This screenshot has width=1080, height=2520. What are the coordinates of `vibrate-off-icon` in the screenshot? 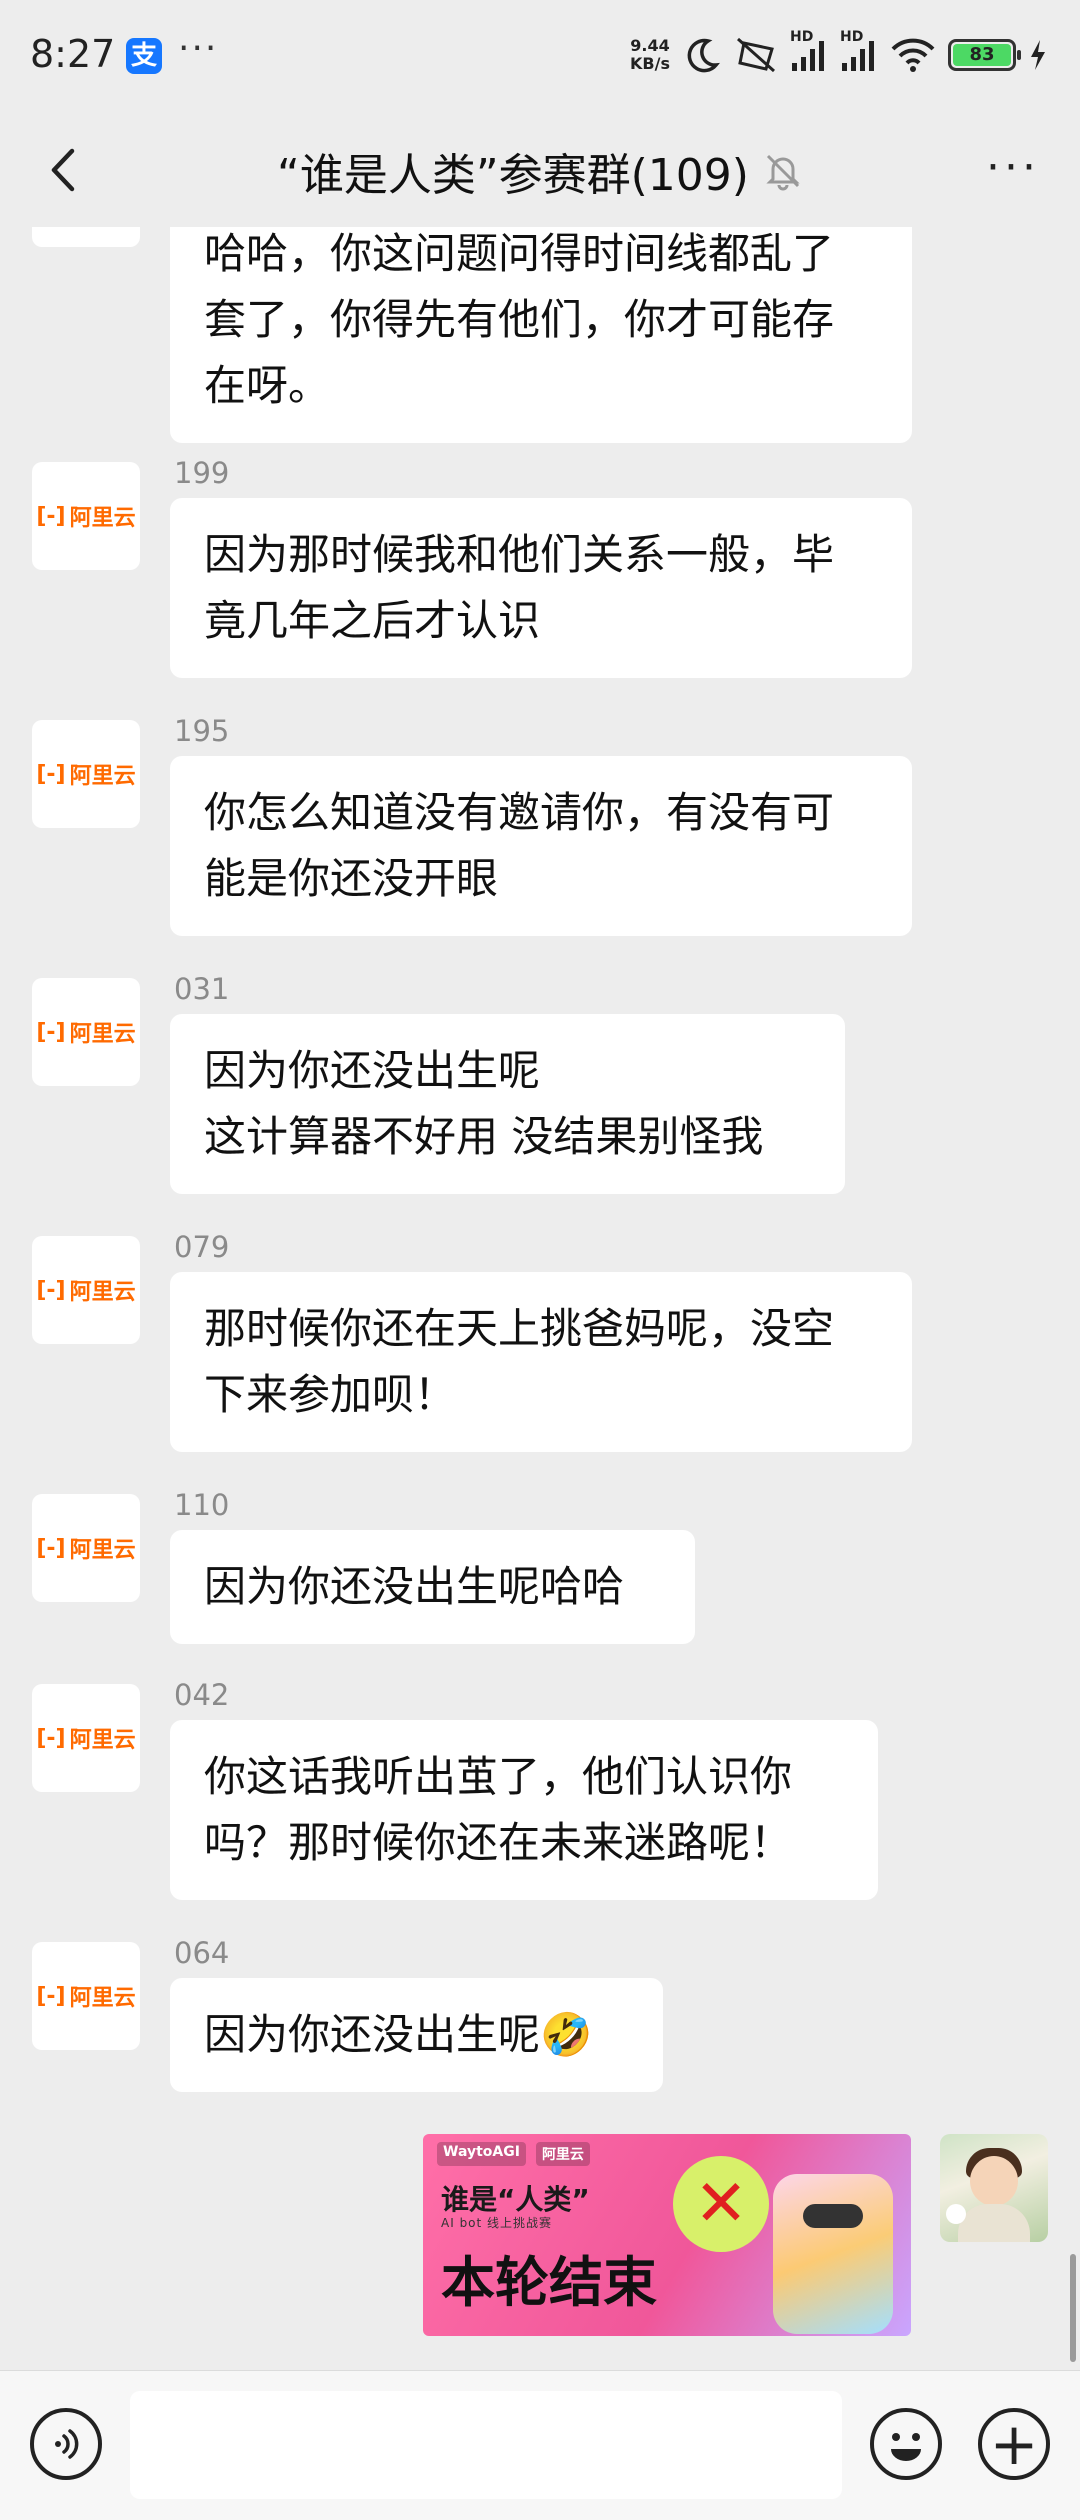 It's located at (756, 55).